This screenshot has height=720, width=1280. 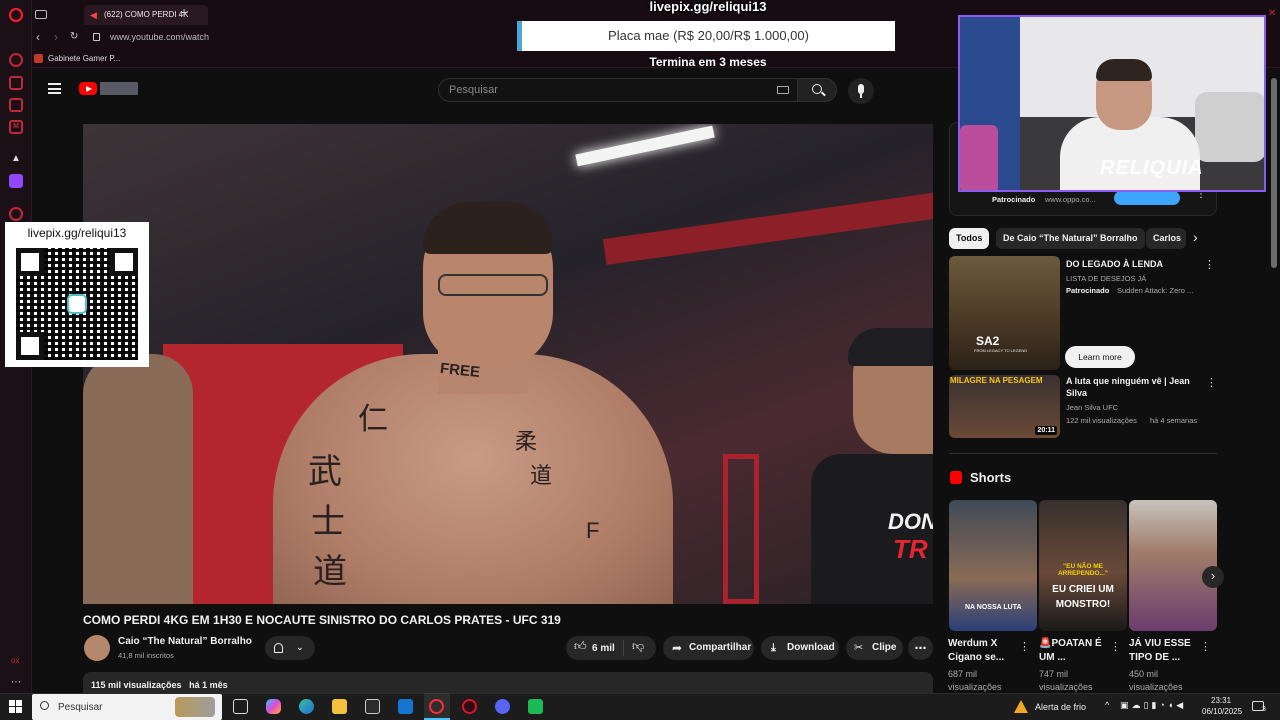 What do you see at coordinates (469, 706) in the screenshot?
I see `opera-gx-icon` at bounding box center [469, 706].